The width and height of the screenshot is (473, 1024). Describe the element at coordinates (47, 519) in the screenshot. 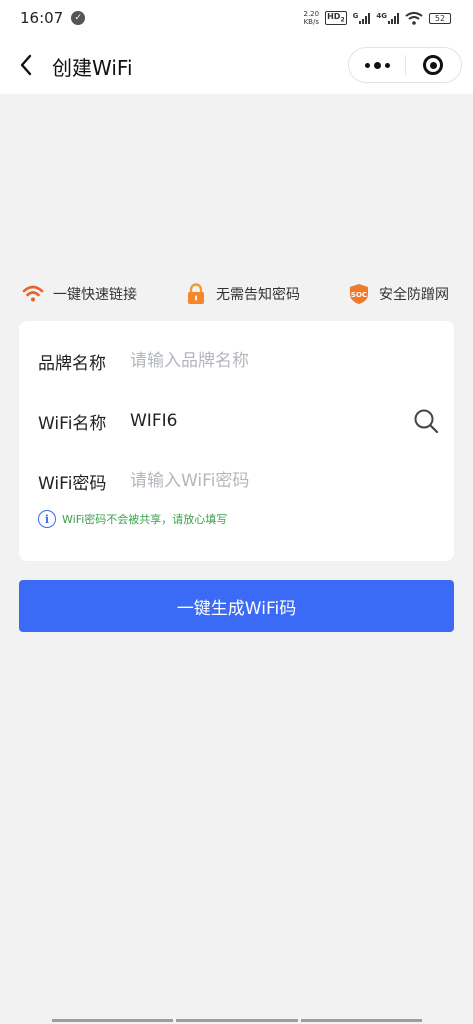

I see `info-icon: i` at that location.